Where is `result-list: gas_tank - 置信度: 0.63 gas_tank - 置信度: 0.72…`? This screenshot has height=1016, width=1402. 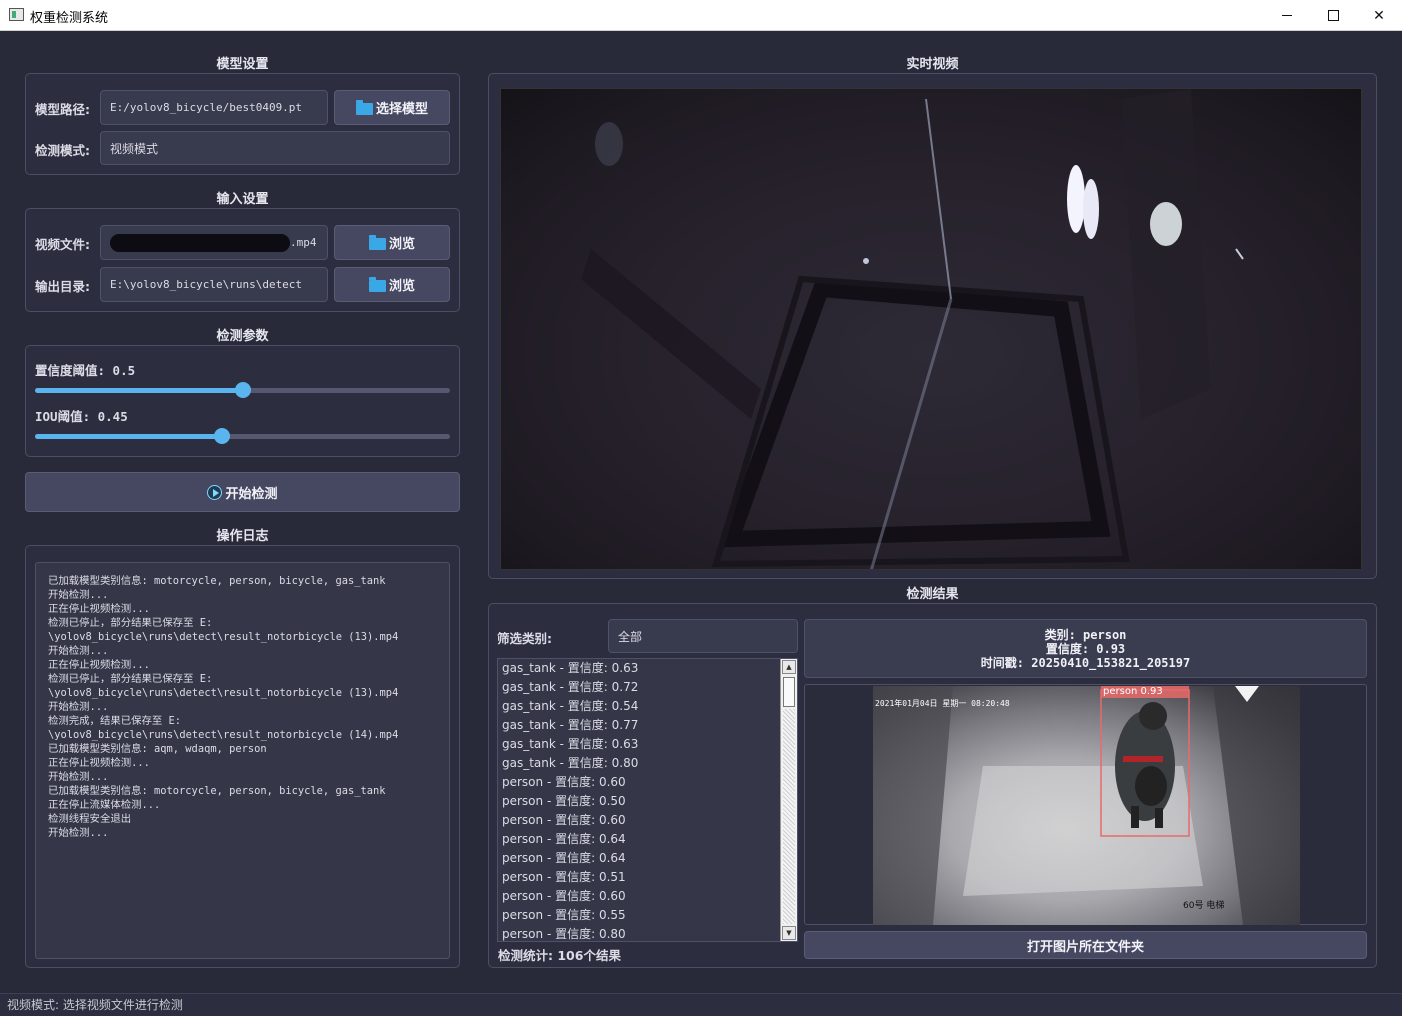
result-list: gas_tank - 置信度: 0.63 gas_tank - 置信度: 0.72… is located at coordinates (647, 800).